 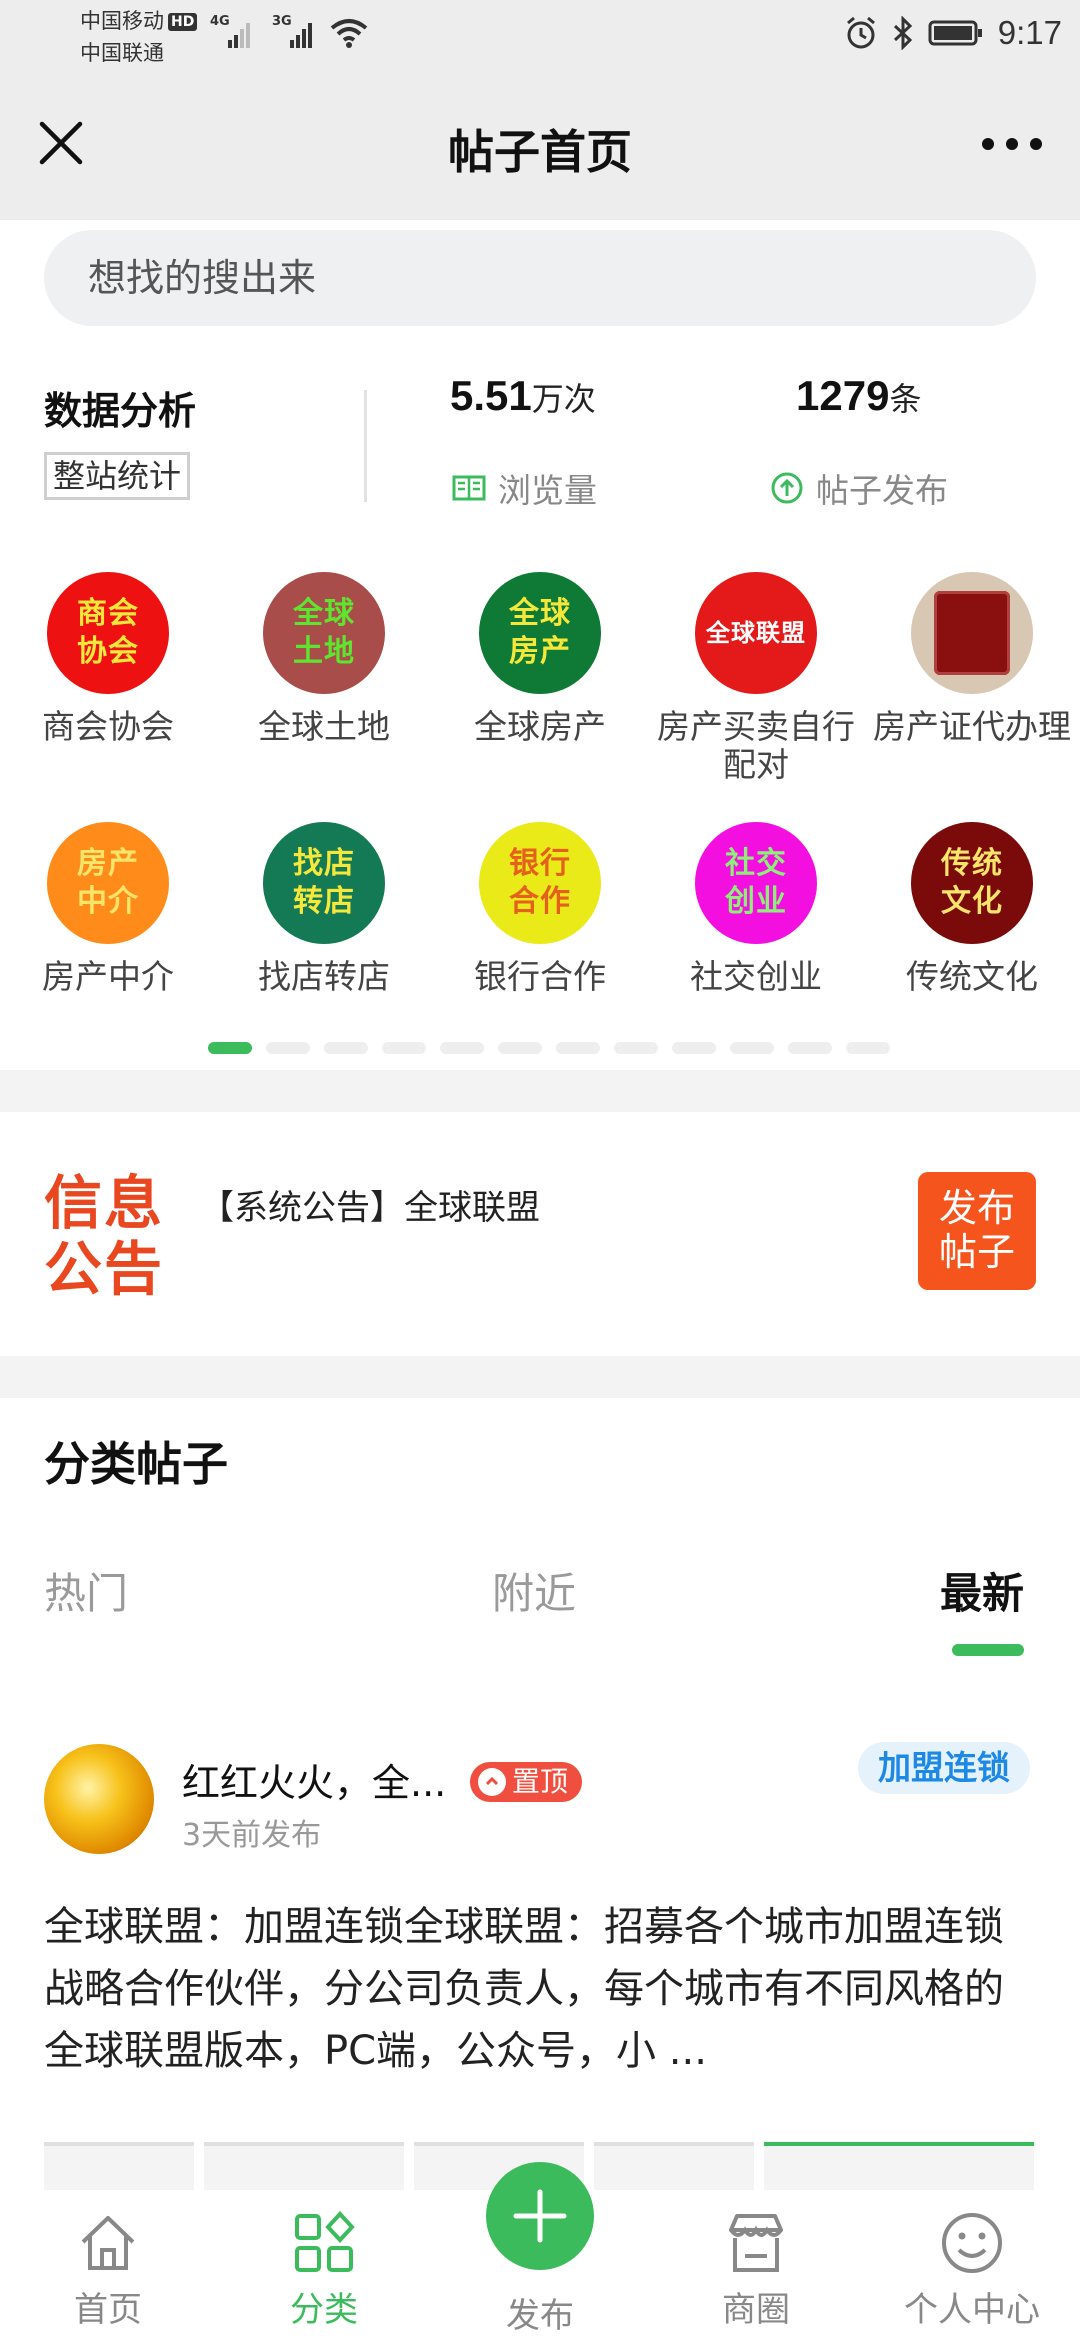 What do you see at coordinates (324, 901) in the screenshot?
I see `category-icon-text: 转店` at bounding box center [324, 901].